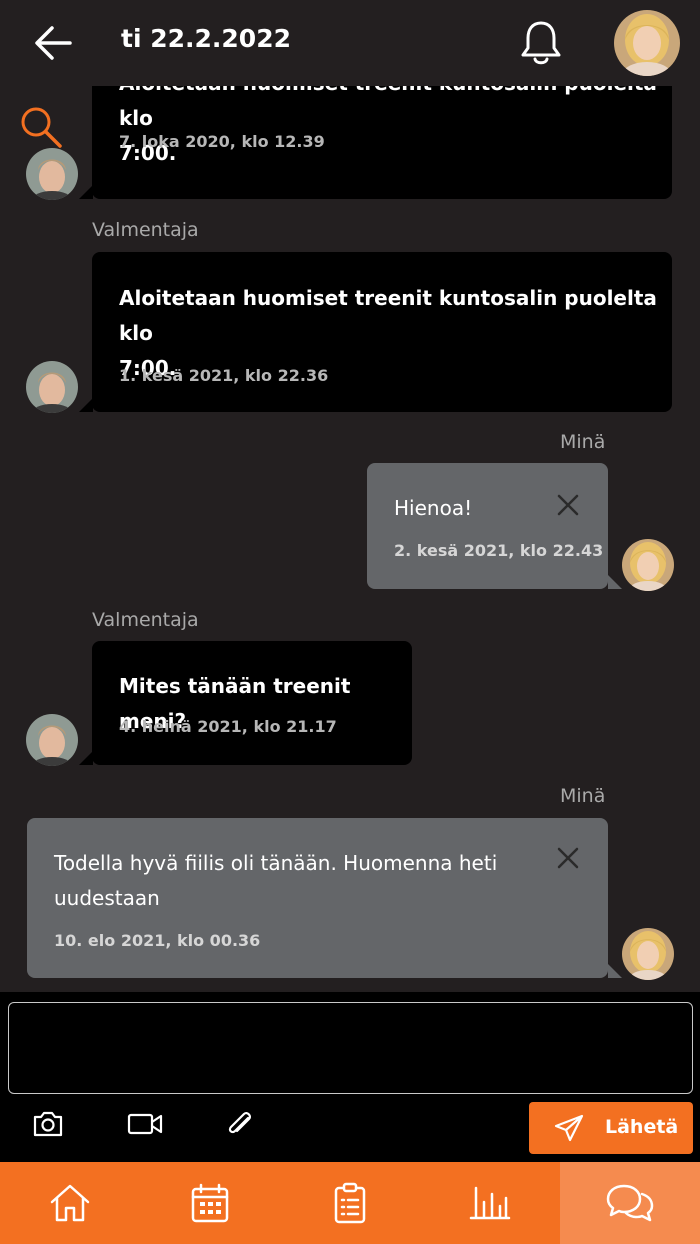  I want to click on chat-icon, so click(630, 1203).